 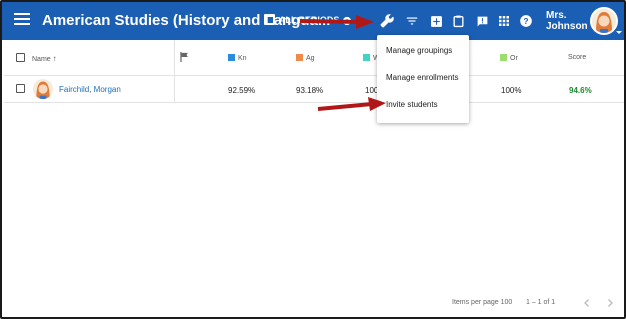 What do you see at coordinates (313, 303) in the screenshot?
I see `pagination-footer: Items per page 100 1 – 1 of 1` at bounding box center [313, 303].